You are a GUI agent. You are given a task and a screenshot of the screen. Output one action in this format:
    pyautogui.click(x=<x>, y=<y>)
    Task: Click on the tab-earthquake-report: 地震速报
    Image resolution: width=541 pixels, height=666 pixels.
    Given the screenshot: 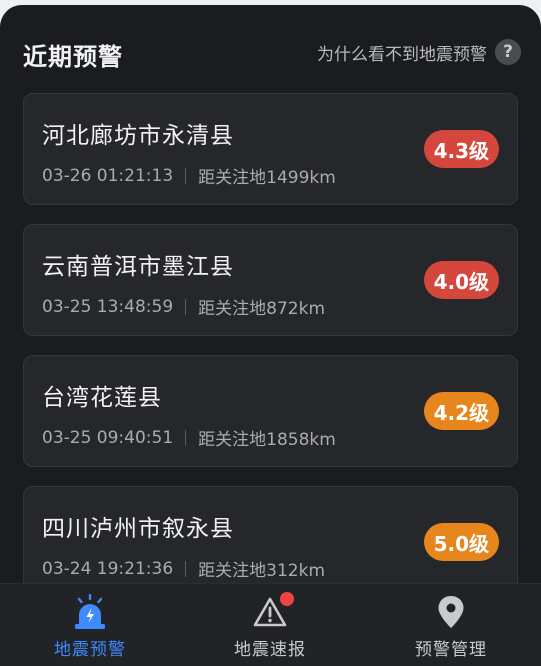 What is the action you would take?
    pyautogui.click(x=270, y=625)
    